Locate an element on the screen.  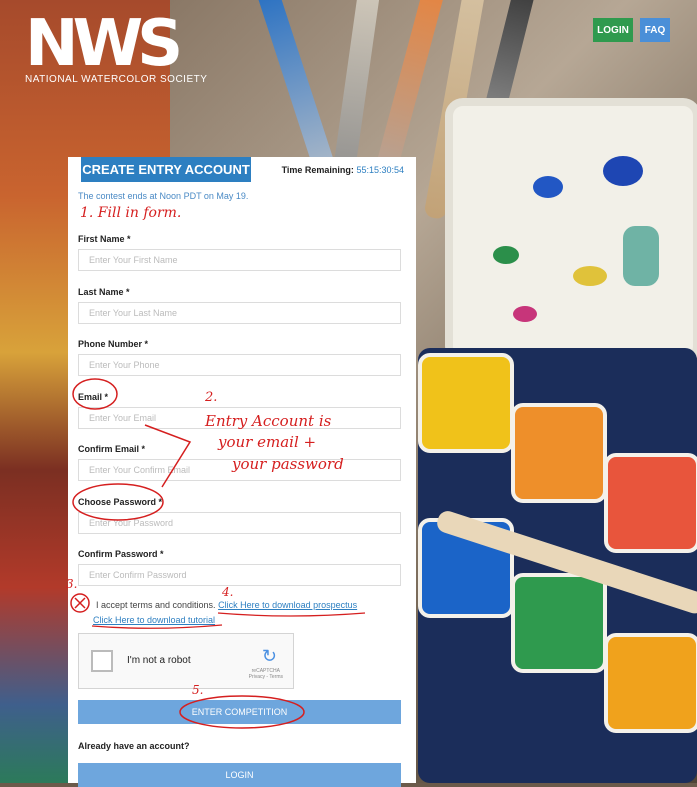
confirm-password-label: Confirm Password * is located at coordinates (121, 554).